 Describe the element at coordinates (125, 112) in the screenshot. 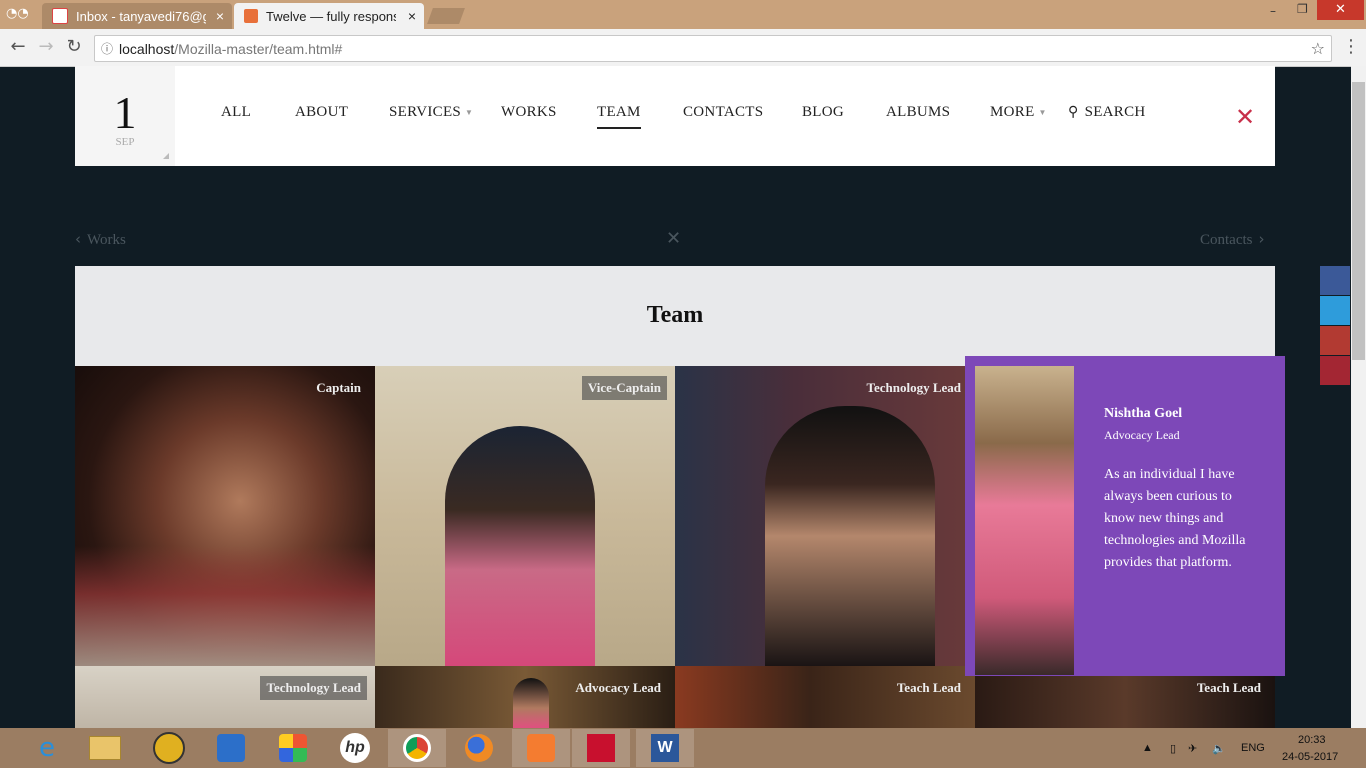

I see `date-day: 1` at that location.